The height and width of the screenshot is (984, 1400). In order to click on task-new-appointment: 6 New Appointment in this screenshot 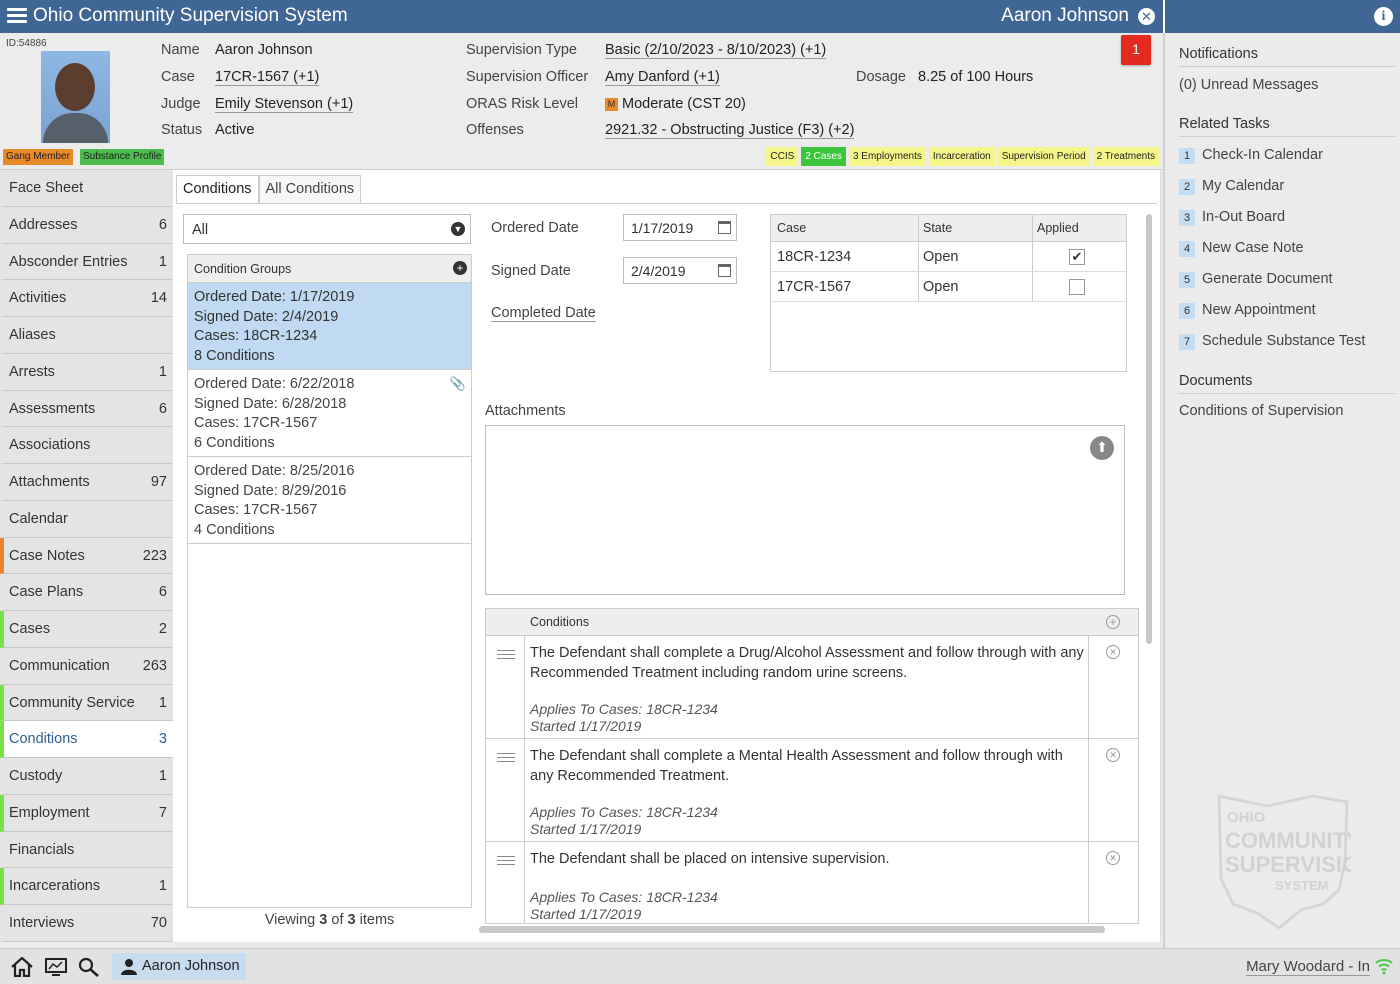, I will do `click(1247, 310)`.